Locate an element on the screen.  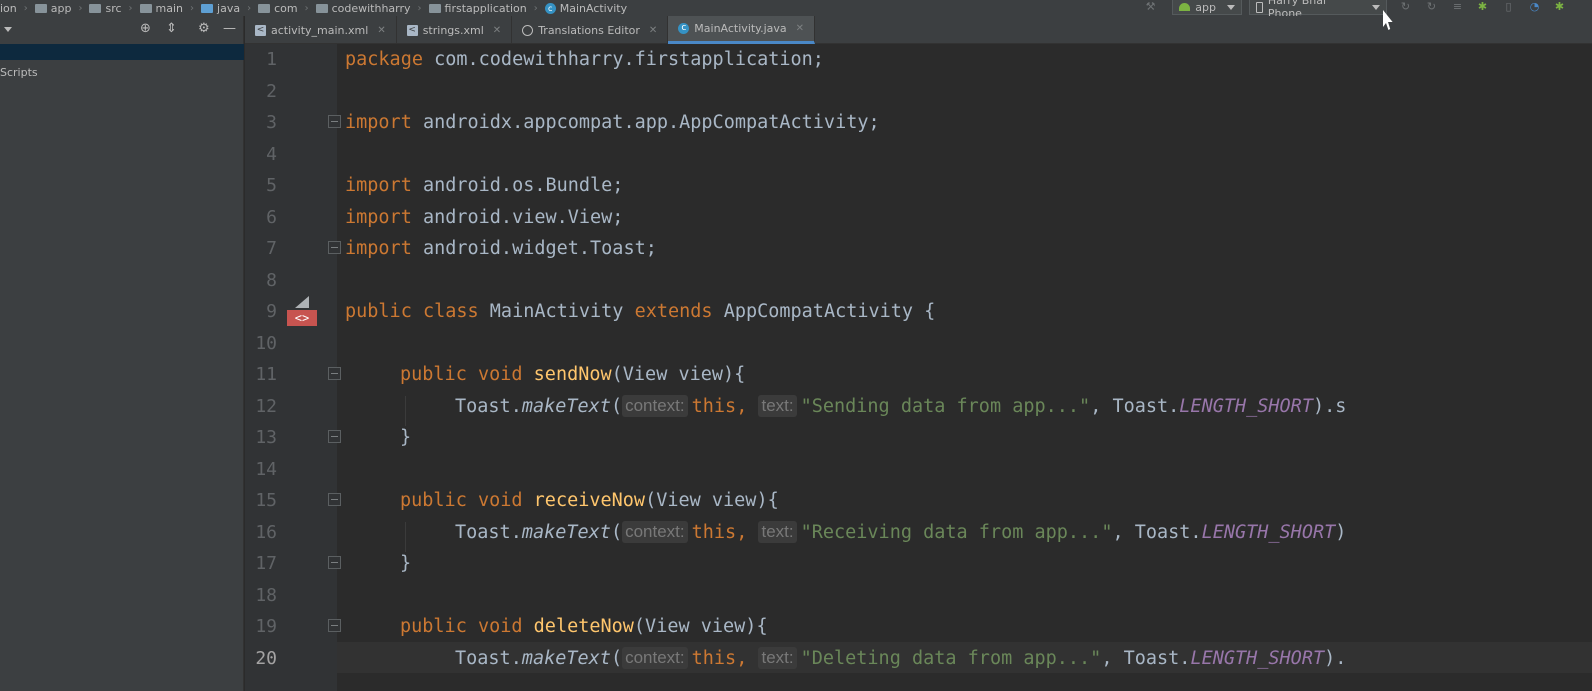
apply-changes-icon: ↻ is located at coordinates (1431, 7).